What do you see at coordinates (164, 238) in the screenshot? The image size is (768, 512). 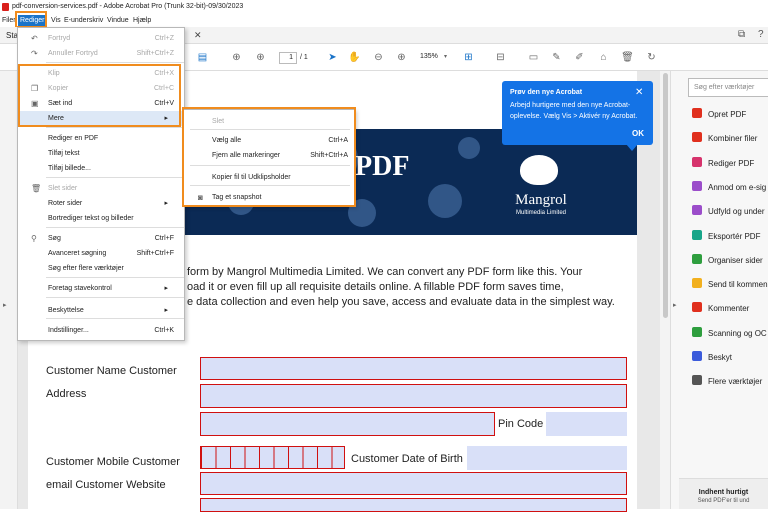 I see `edit-menu-item-shortcut: Ctrl+F` at bounding box center [164, 238].